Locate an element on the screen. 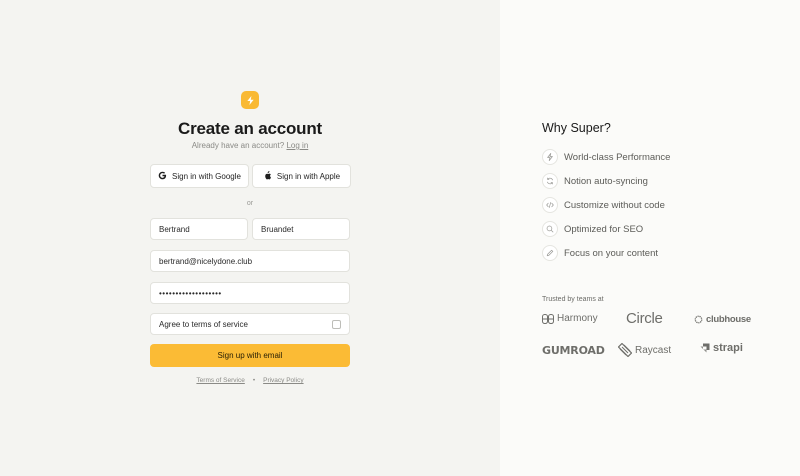  or-divider: or is located at coordinates (250, 203).